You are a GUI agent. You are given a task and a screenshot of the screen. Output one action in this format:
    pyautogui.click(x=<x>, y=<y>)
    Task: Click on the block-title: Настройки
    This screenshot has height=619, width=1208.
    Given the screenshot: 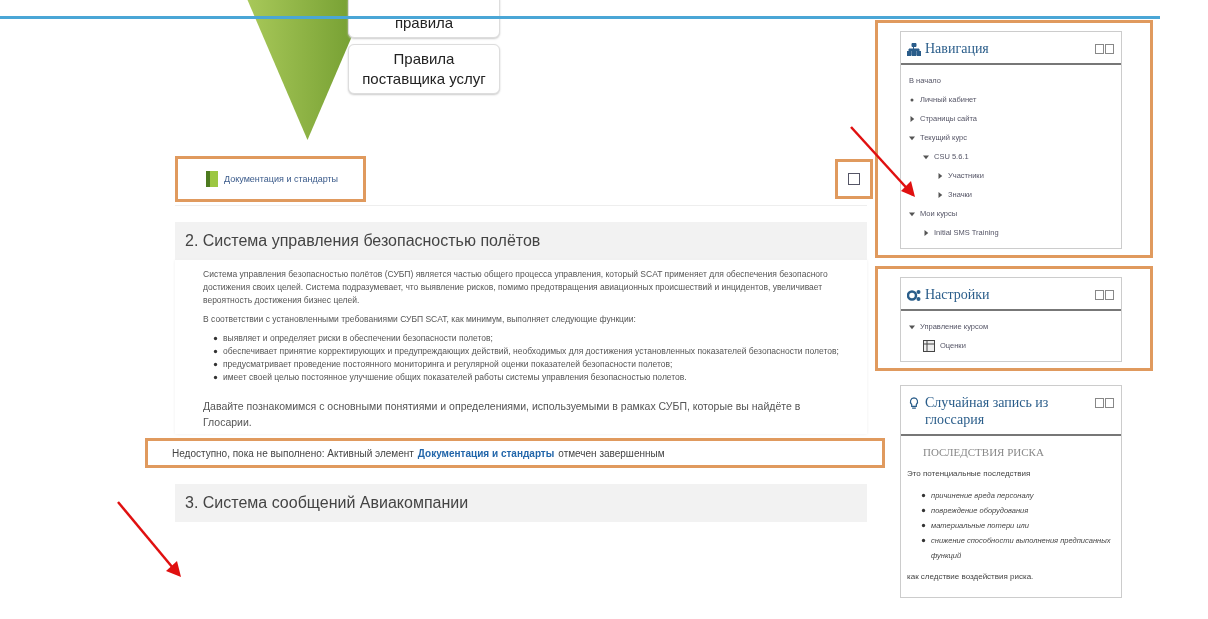 What is the action you would take?
    pyautogui.click(x=958, y=294)
    